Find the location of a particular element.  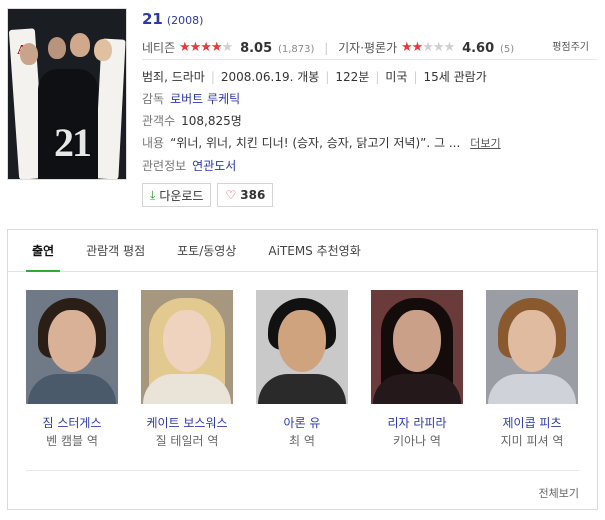

movie-year: (2008) is located at coordinates (185, 20).